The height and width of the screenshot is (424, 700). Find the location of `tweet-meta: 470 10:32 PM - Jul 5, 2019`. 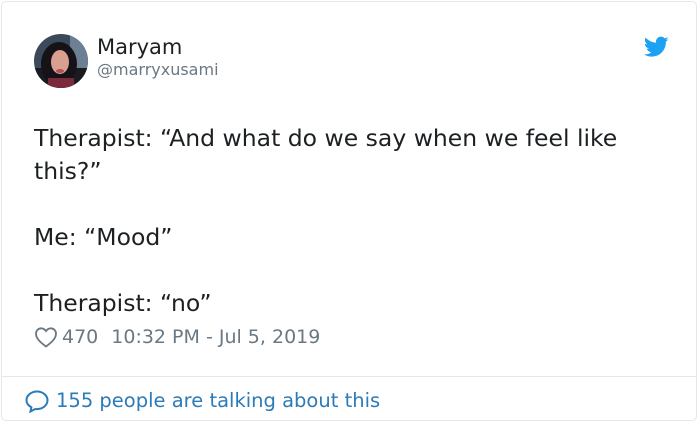

tweet-meta: 470 10:32 PM - Jul 5, 2019 is located at coordinates (177, 337).